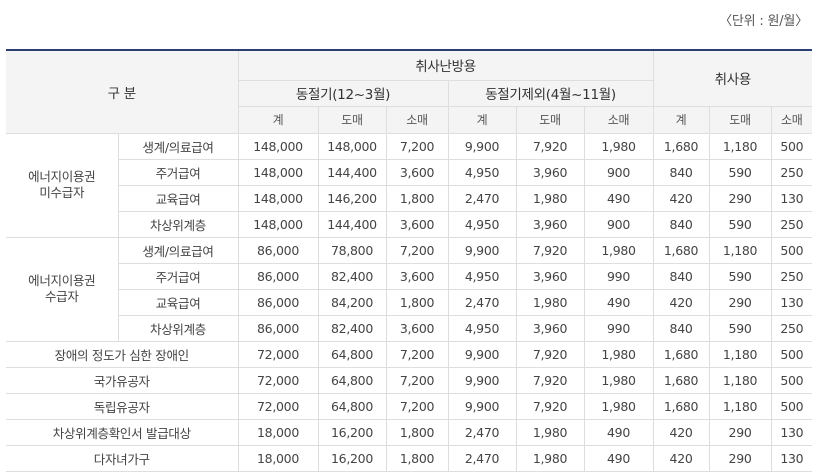 The width and height of the screenshot is (818, 475). Describe the element at coordinates (343, 93) in the screenshot. I see `header-winter: 동절기(12~3월)` at that location.